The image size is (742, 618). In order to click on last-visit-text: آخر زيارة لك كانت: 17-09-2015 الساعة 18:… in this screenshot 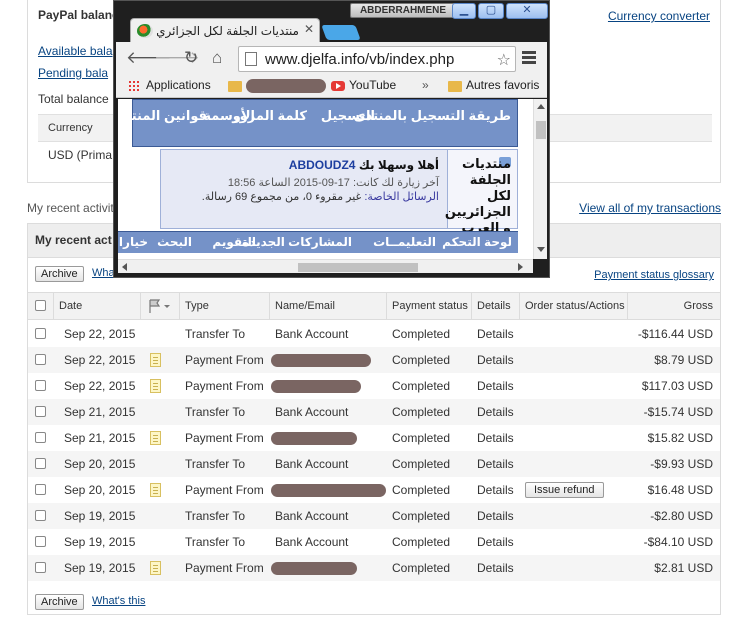, I will do `click(333, 183)`.